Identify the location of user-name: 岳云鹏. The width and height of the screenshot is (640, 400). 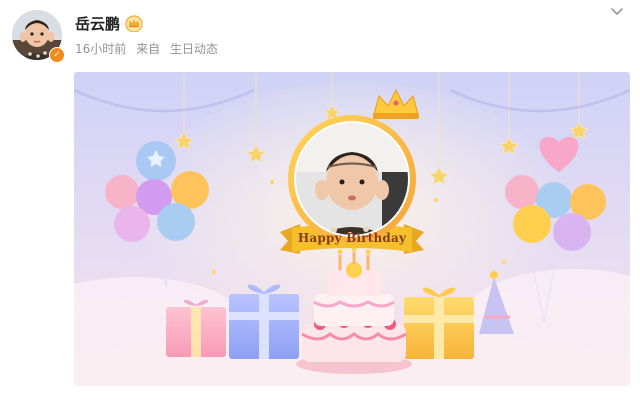
(97, 23).